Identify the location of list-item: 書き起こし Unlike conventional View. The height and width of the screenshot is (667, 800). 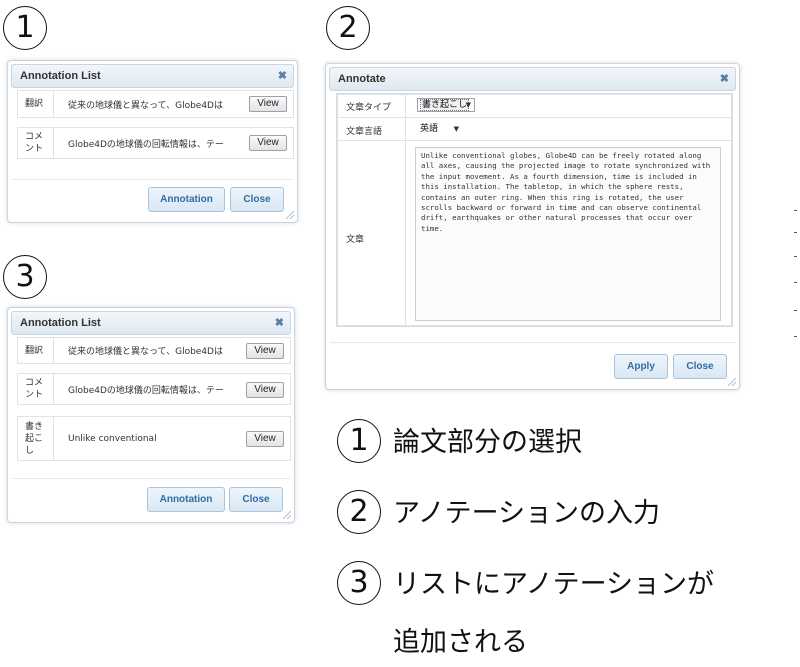
(154, 438).